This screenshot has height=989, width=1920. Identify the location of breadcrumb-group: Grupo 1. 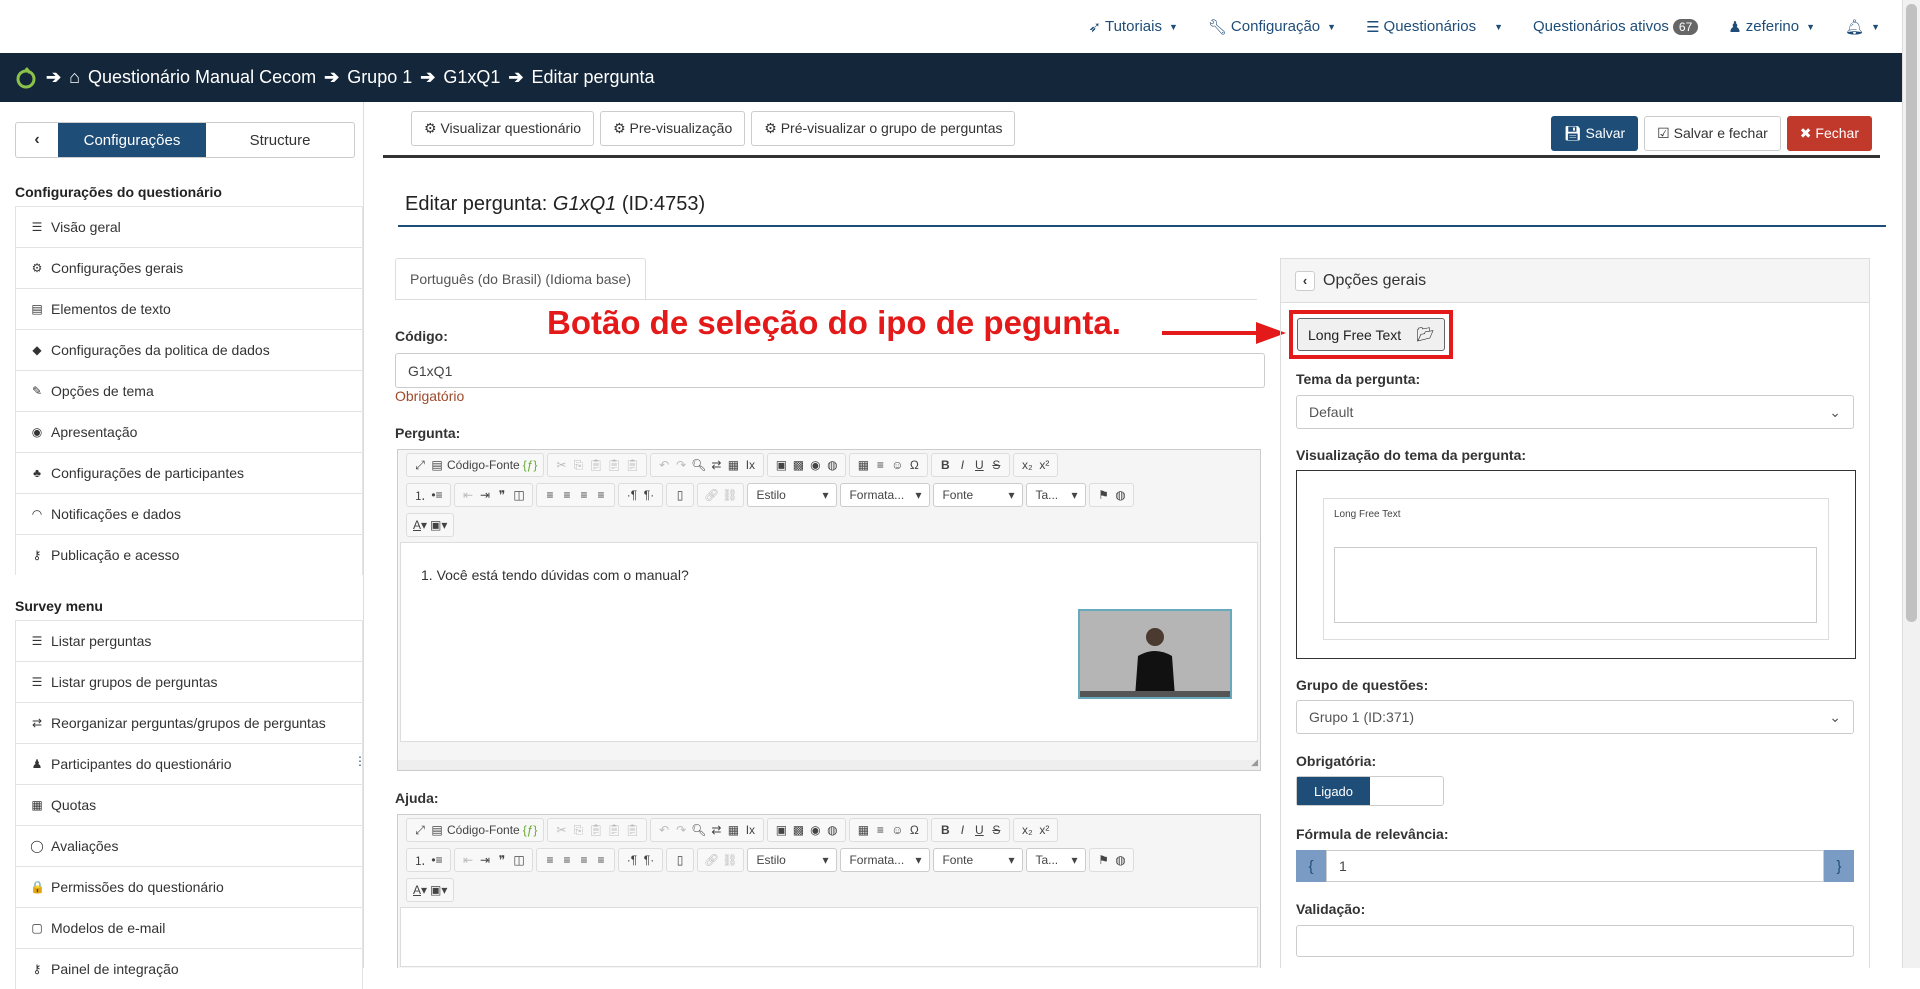
(379, 77).